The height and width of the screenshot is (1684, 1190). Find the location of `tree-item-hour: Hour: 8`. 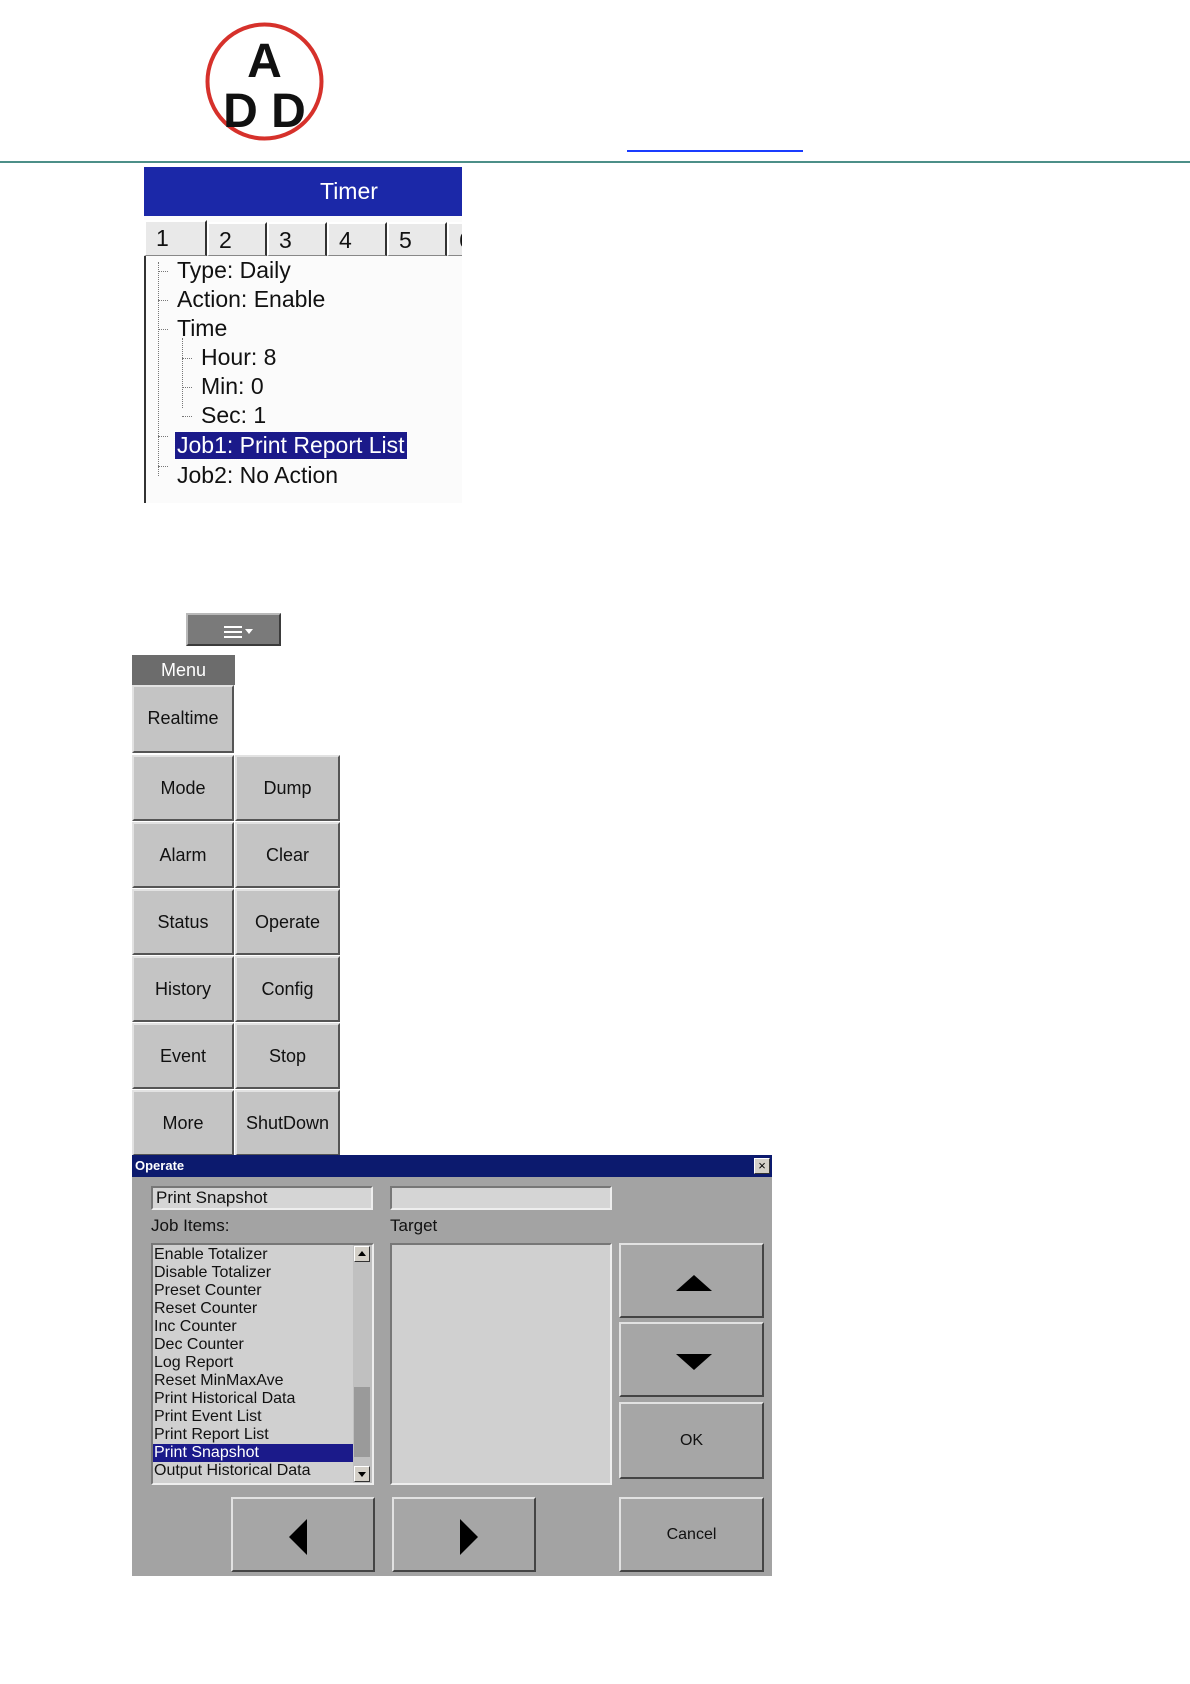

tree-item-hour: Hour: 8 is located at coordinates (238, 357).